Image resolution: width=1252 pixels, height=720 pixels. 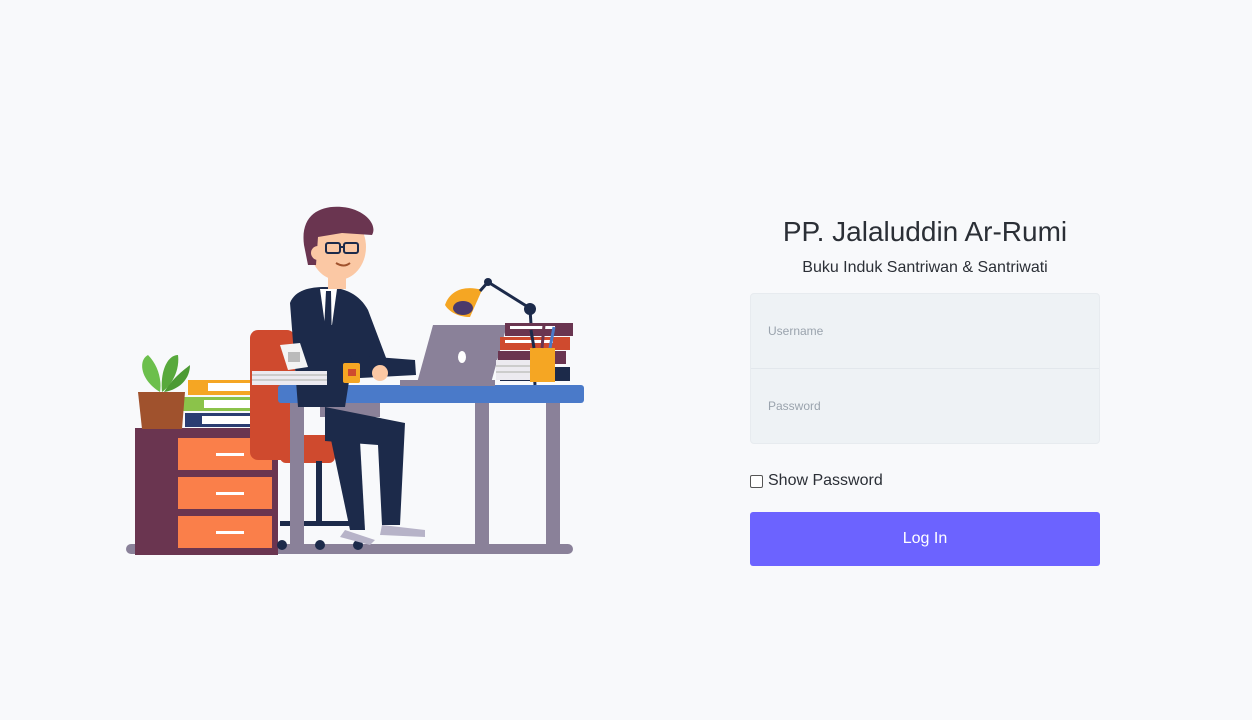 I want to click on username-field-wrapper, so click(x=925, y=331).